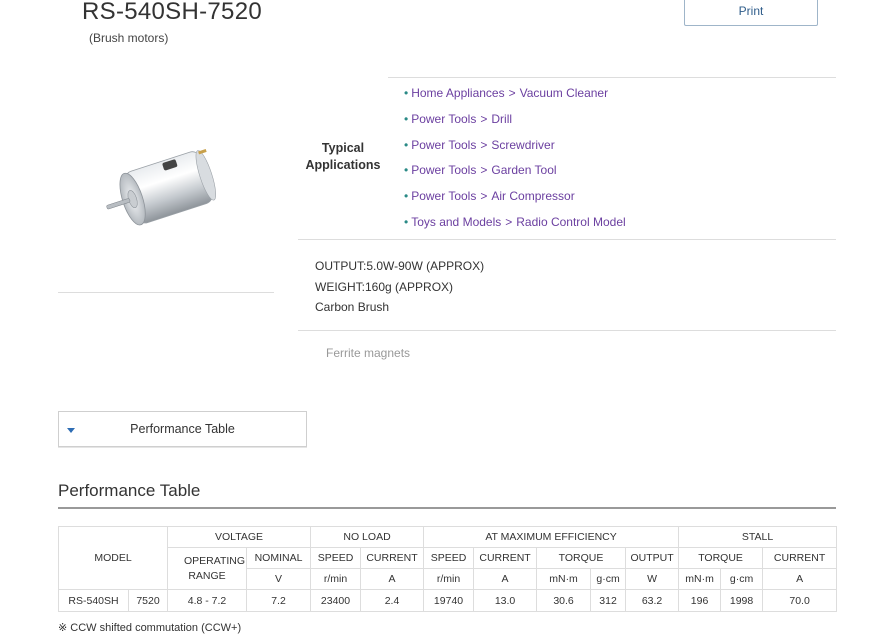 The image size is (880, 642). I want to click on application-link: Radio Control Model, so click(570, 222).